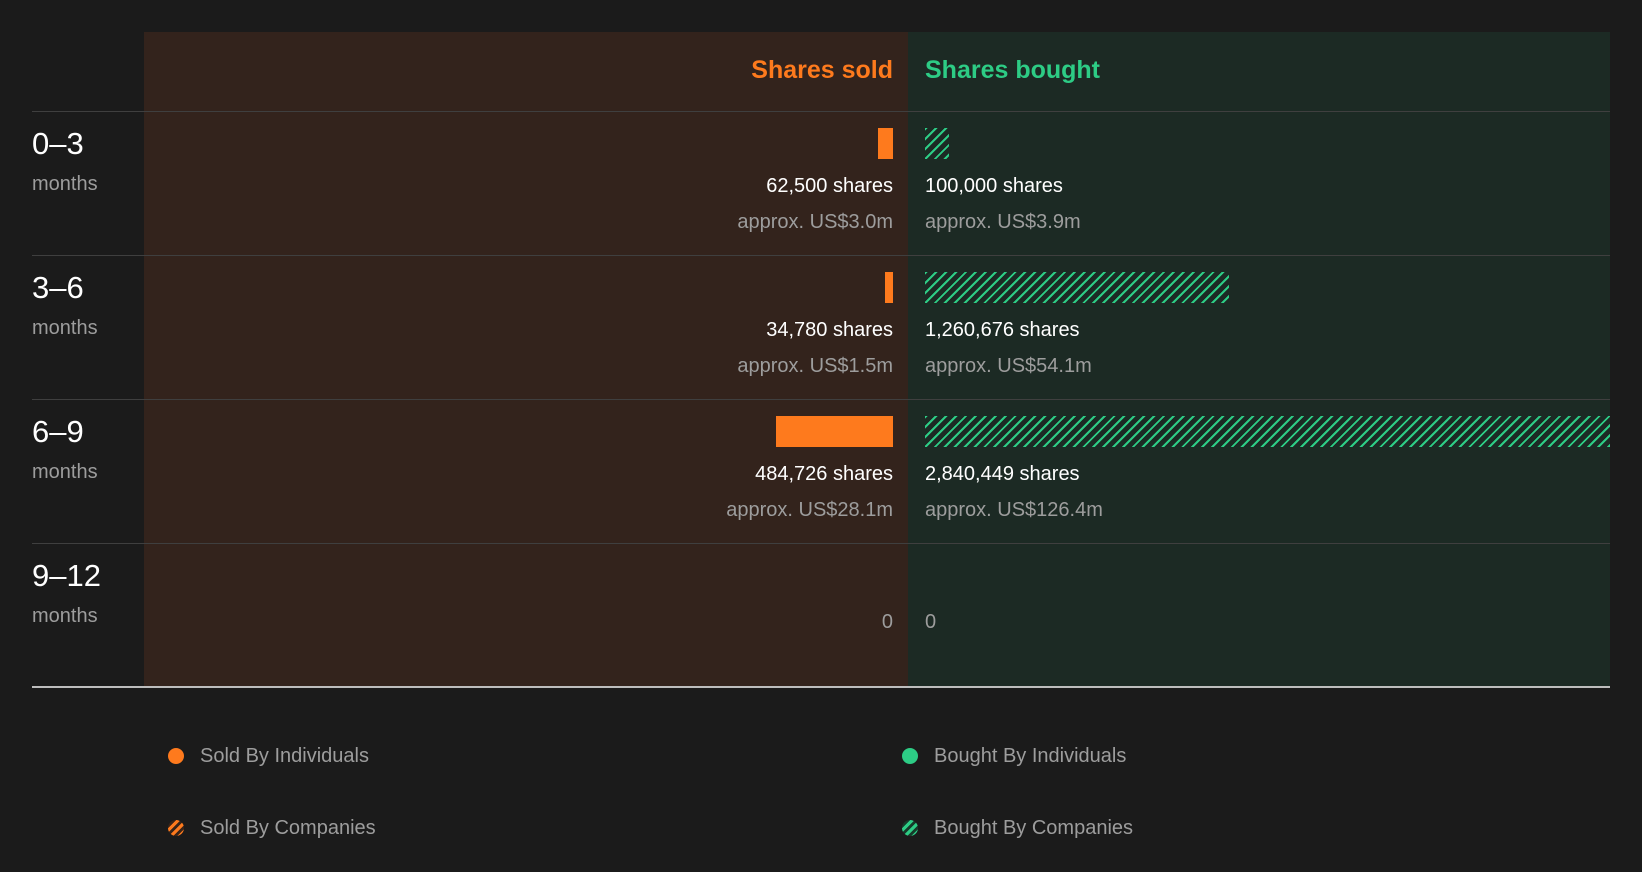  What do you see at coordinates (1014, 510) in the screenshot?
I see `bought-approx-value: approx. US$126.4m` at bounding box center [1014, 510].